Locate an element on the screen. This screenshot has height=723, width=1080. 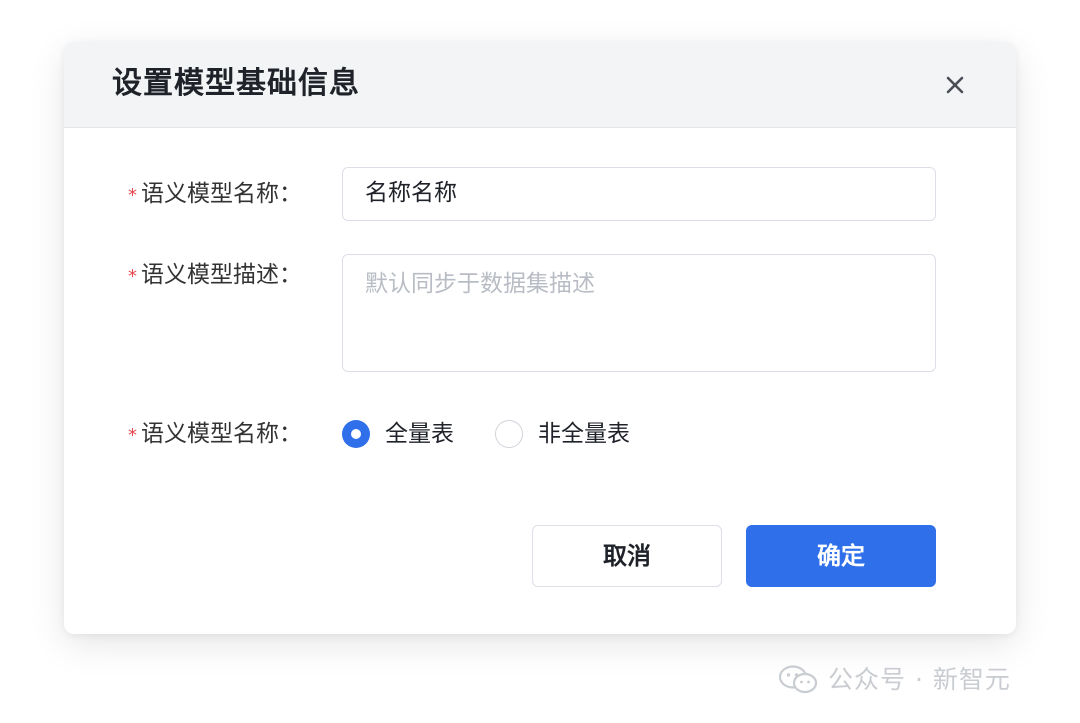
watermark-text: 公众号 · 新智元 is located at coordinates (919, 679).